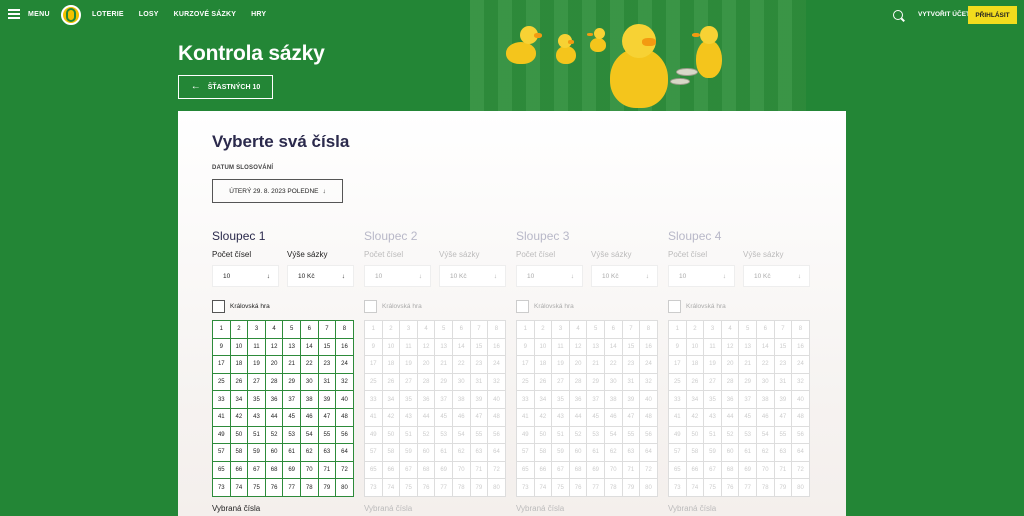 The width and height of the screenshot is (1024, 516). Describe the element at coordinates (345, 400) in the screenshot. I see `number-cell: 40` at that location.